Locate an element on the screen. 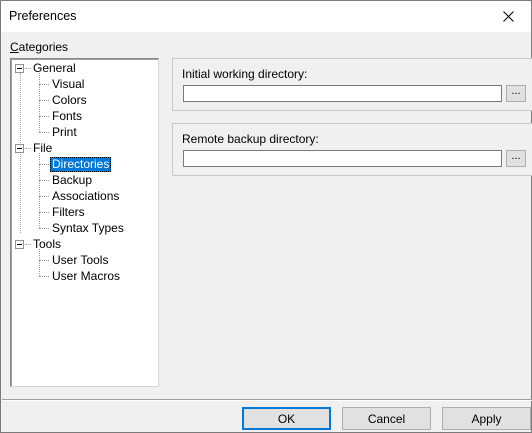  window-title: Preferences is located at coordinates (43, 16).